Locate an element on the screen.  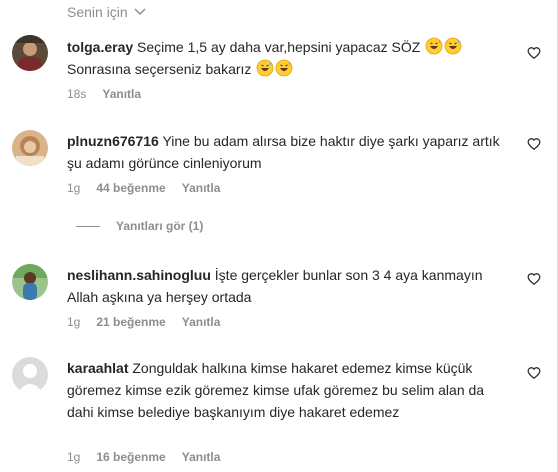
like-count: 16 beğenme is located at coordinates (130, 457).